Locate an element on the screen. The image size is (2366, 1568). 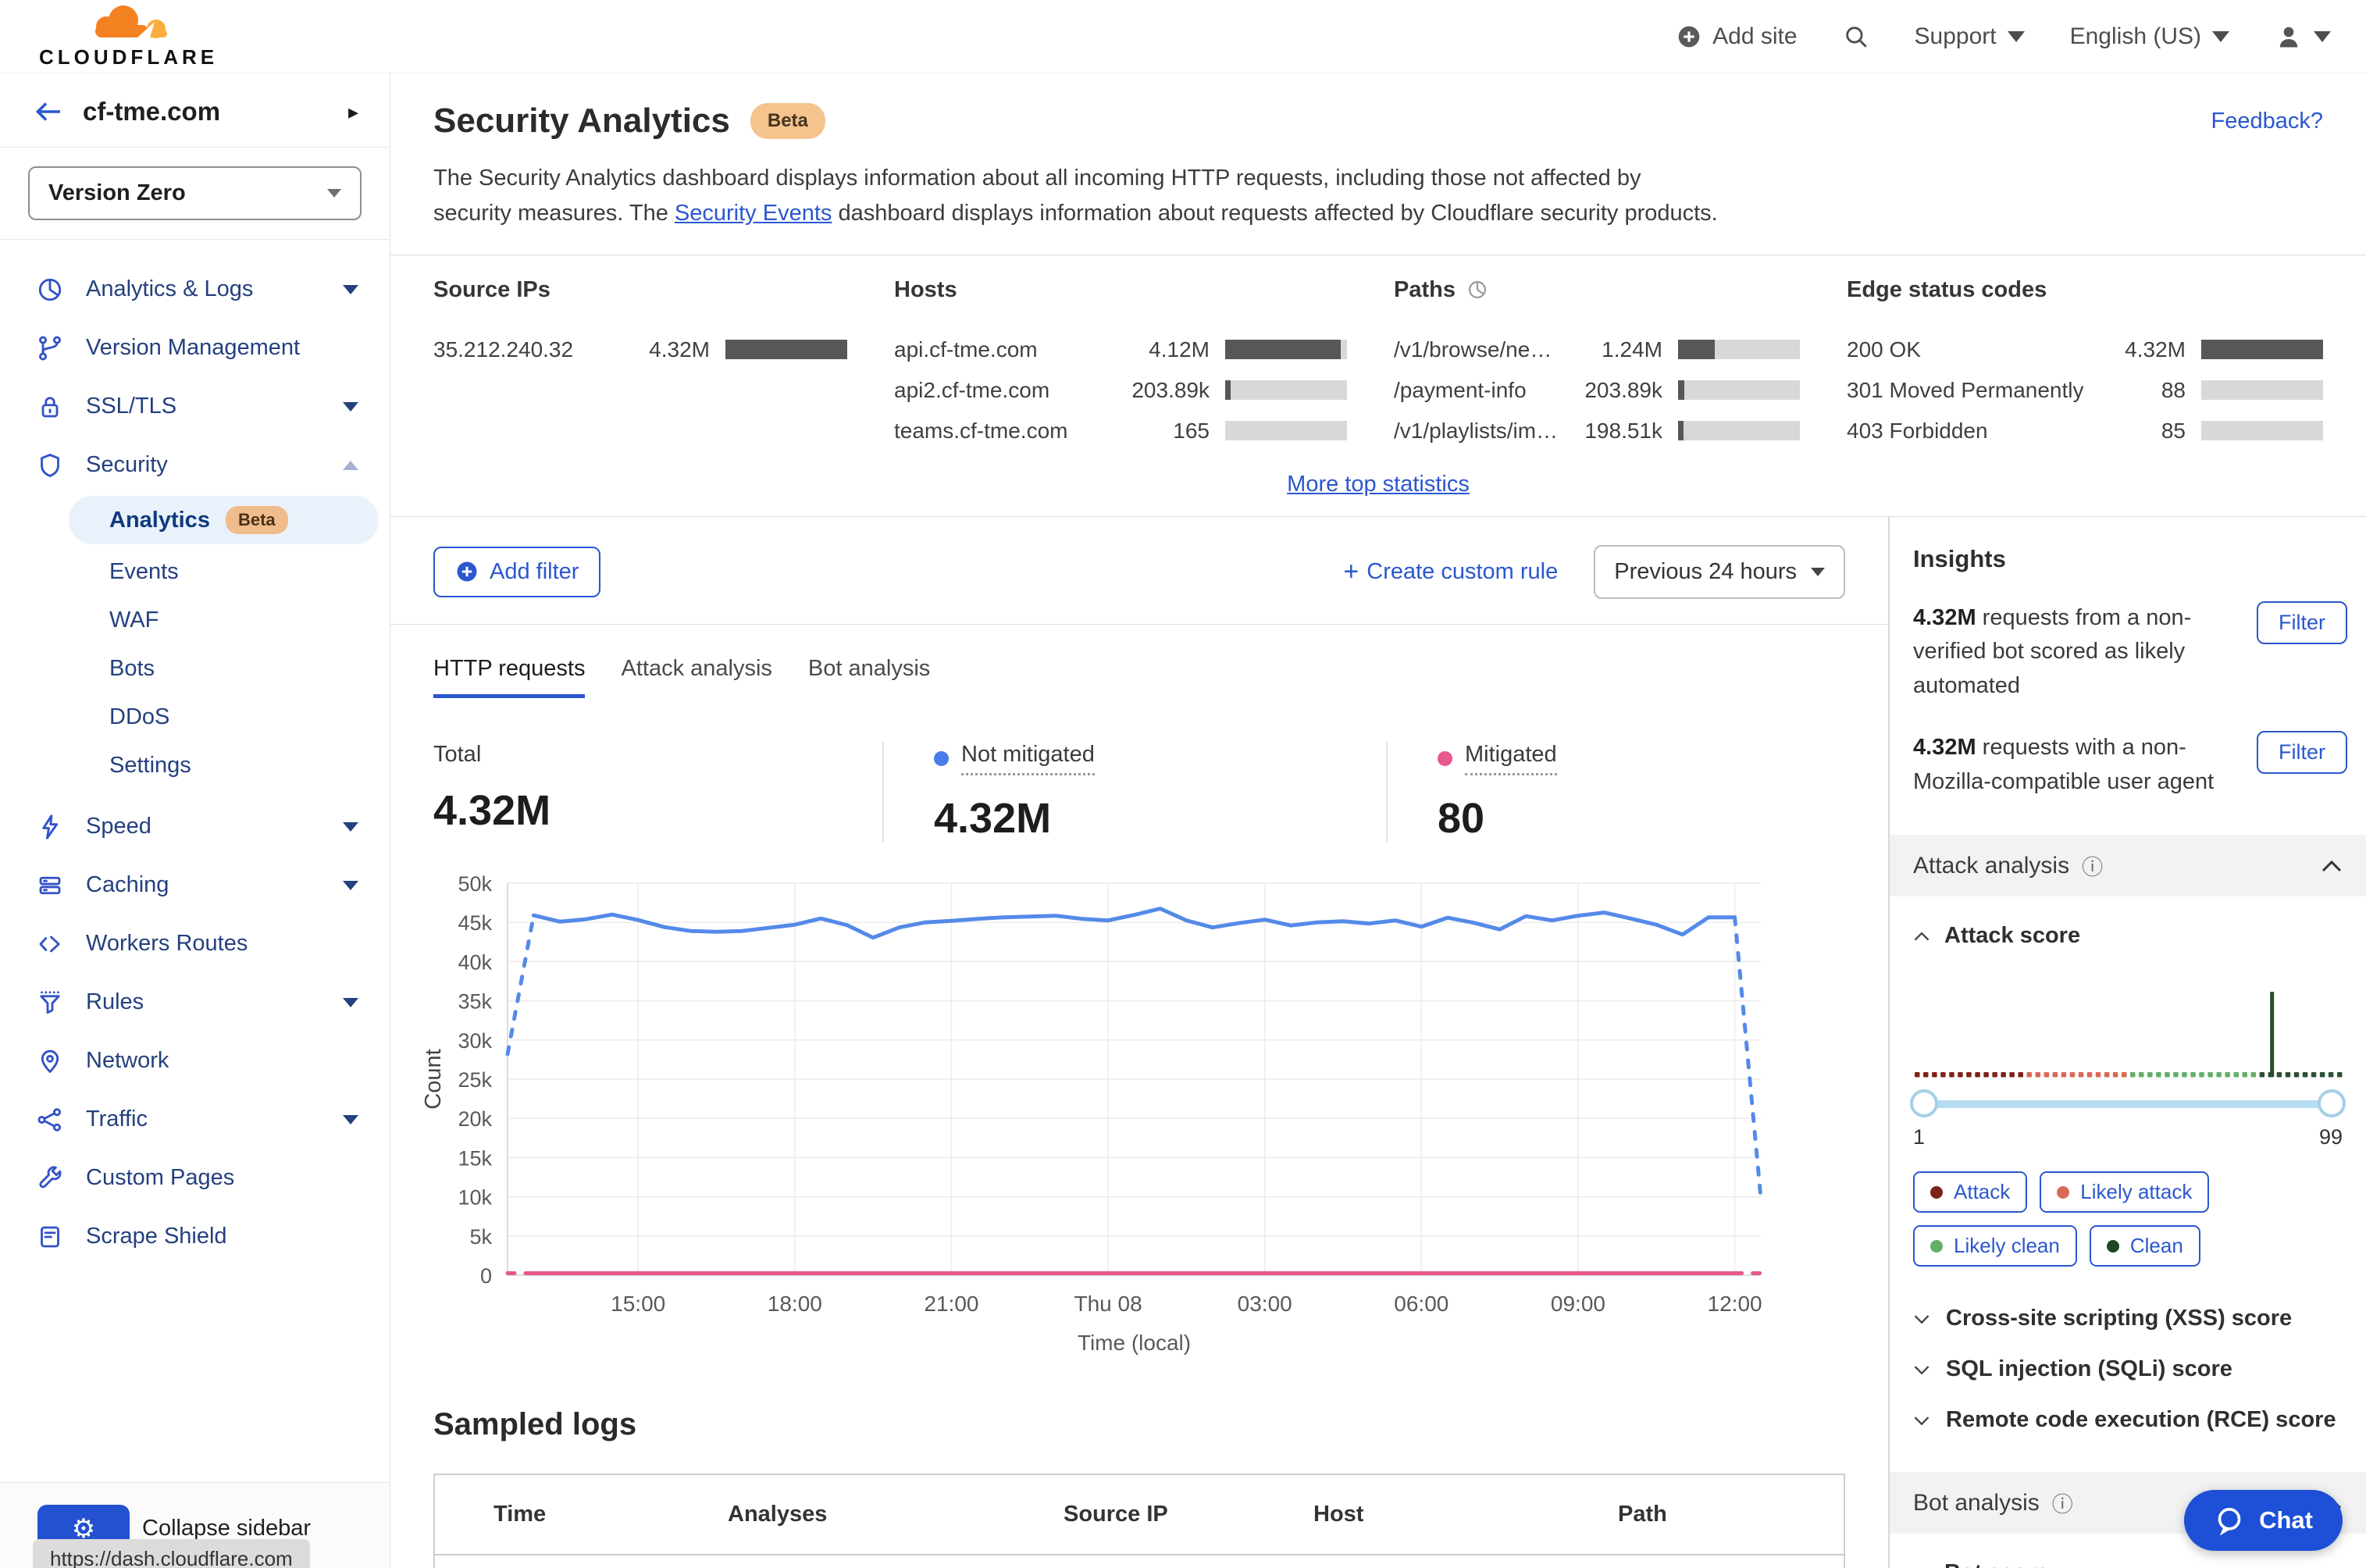
site-expand-icon: ▸ is located at coordinates (353, 112).